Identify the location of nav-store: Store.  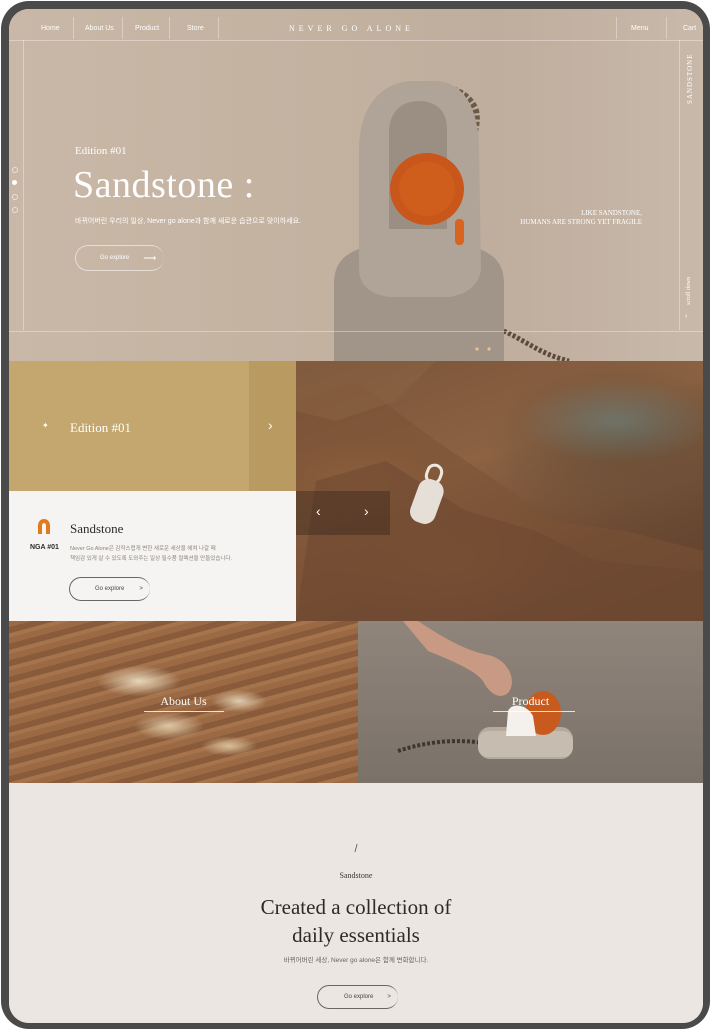
(195, 28).